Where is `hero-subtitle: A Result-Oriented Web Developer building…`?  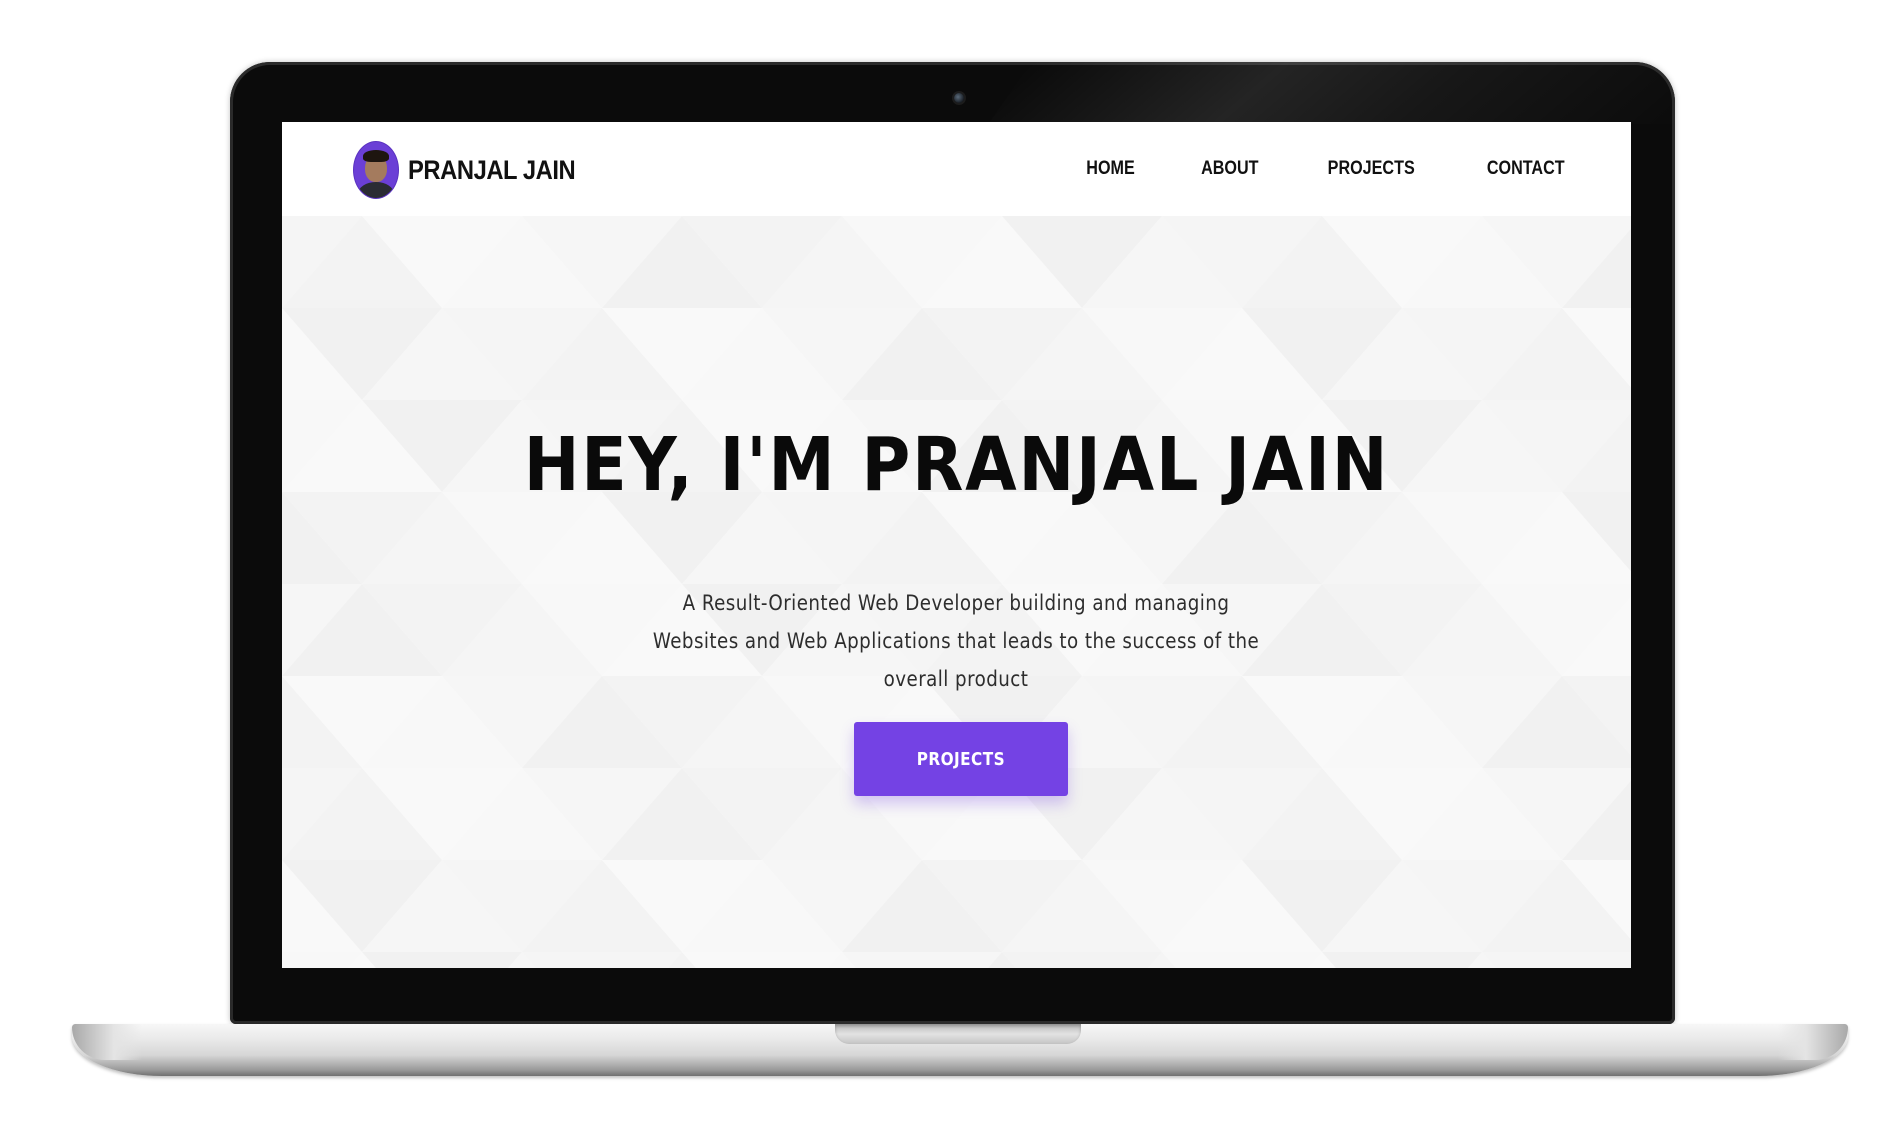 hero-subtitle: A Result-Oriented Web Developer building… is located at coordinates (956, 641).